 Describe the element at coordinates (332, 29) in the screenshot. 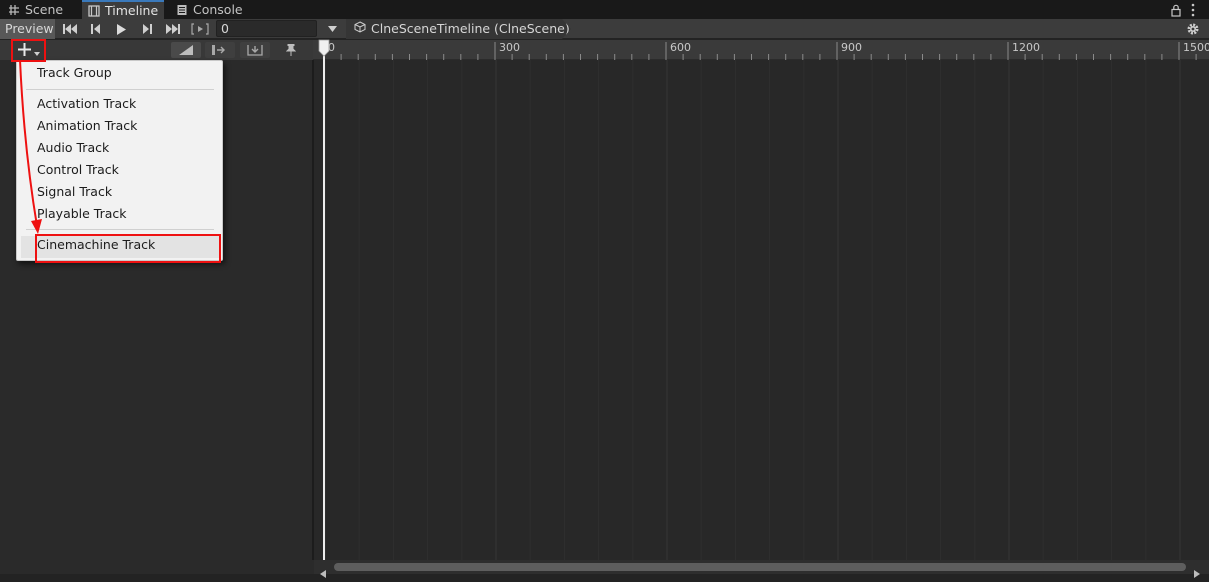

I see `dropdown-arrow-icon` at that location.